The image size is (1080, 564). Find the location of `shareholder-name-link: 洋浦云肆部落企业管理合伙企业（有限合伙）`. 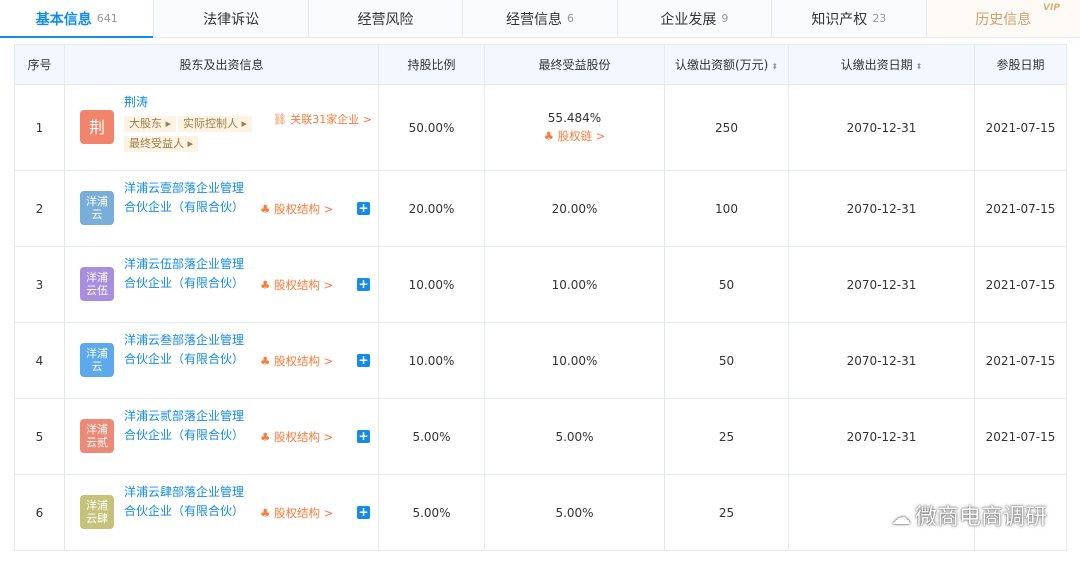

shareholder-name-link: 洋浦云肆部落企业管理合伙企业（有限合伙） is located at coordinates (184, 502).